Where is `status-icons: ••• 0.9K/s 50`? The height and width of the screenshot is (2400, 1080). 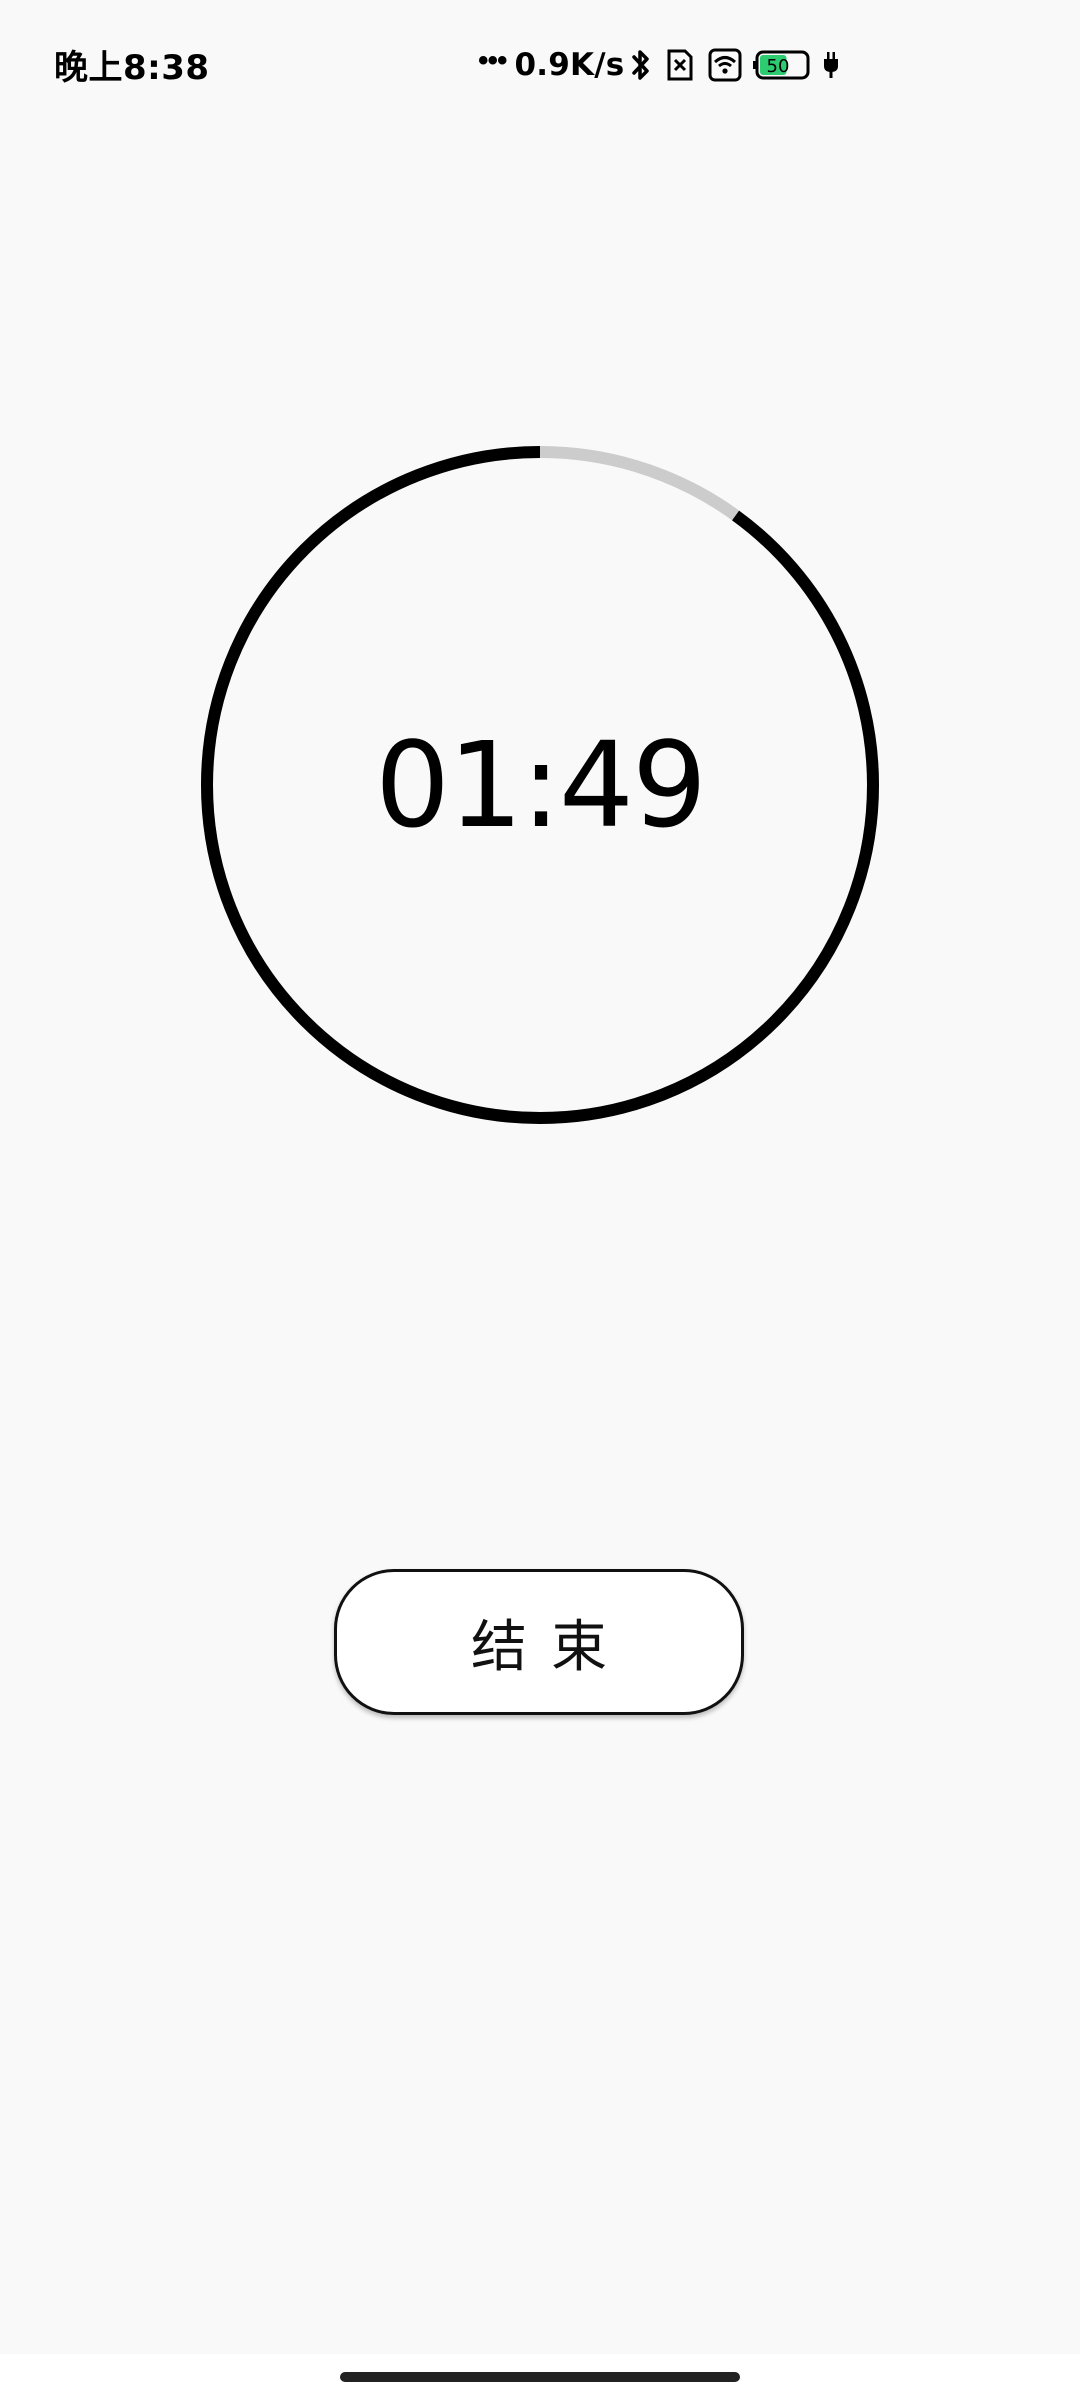 status-icons: ••• 0.9K/s 50 is located at coordinates (659, 65).